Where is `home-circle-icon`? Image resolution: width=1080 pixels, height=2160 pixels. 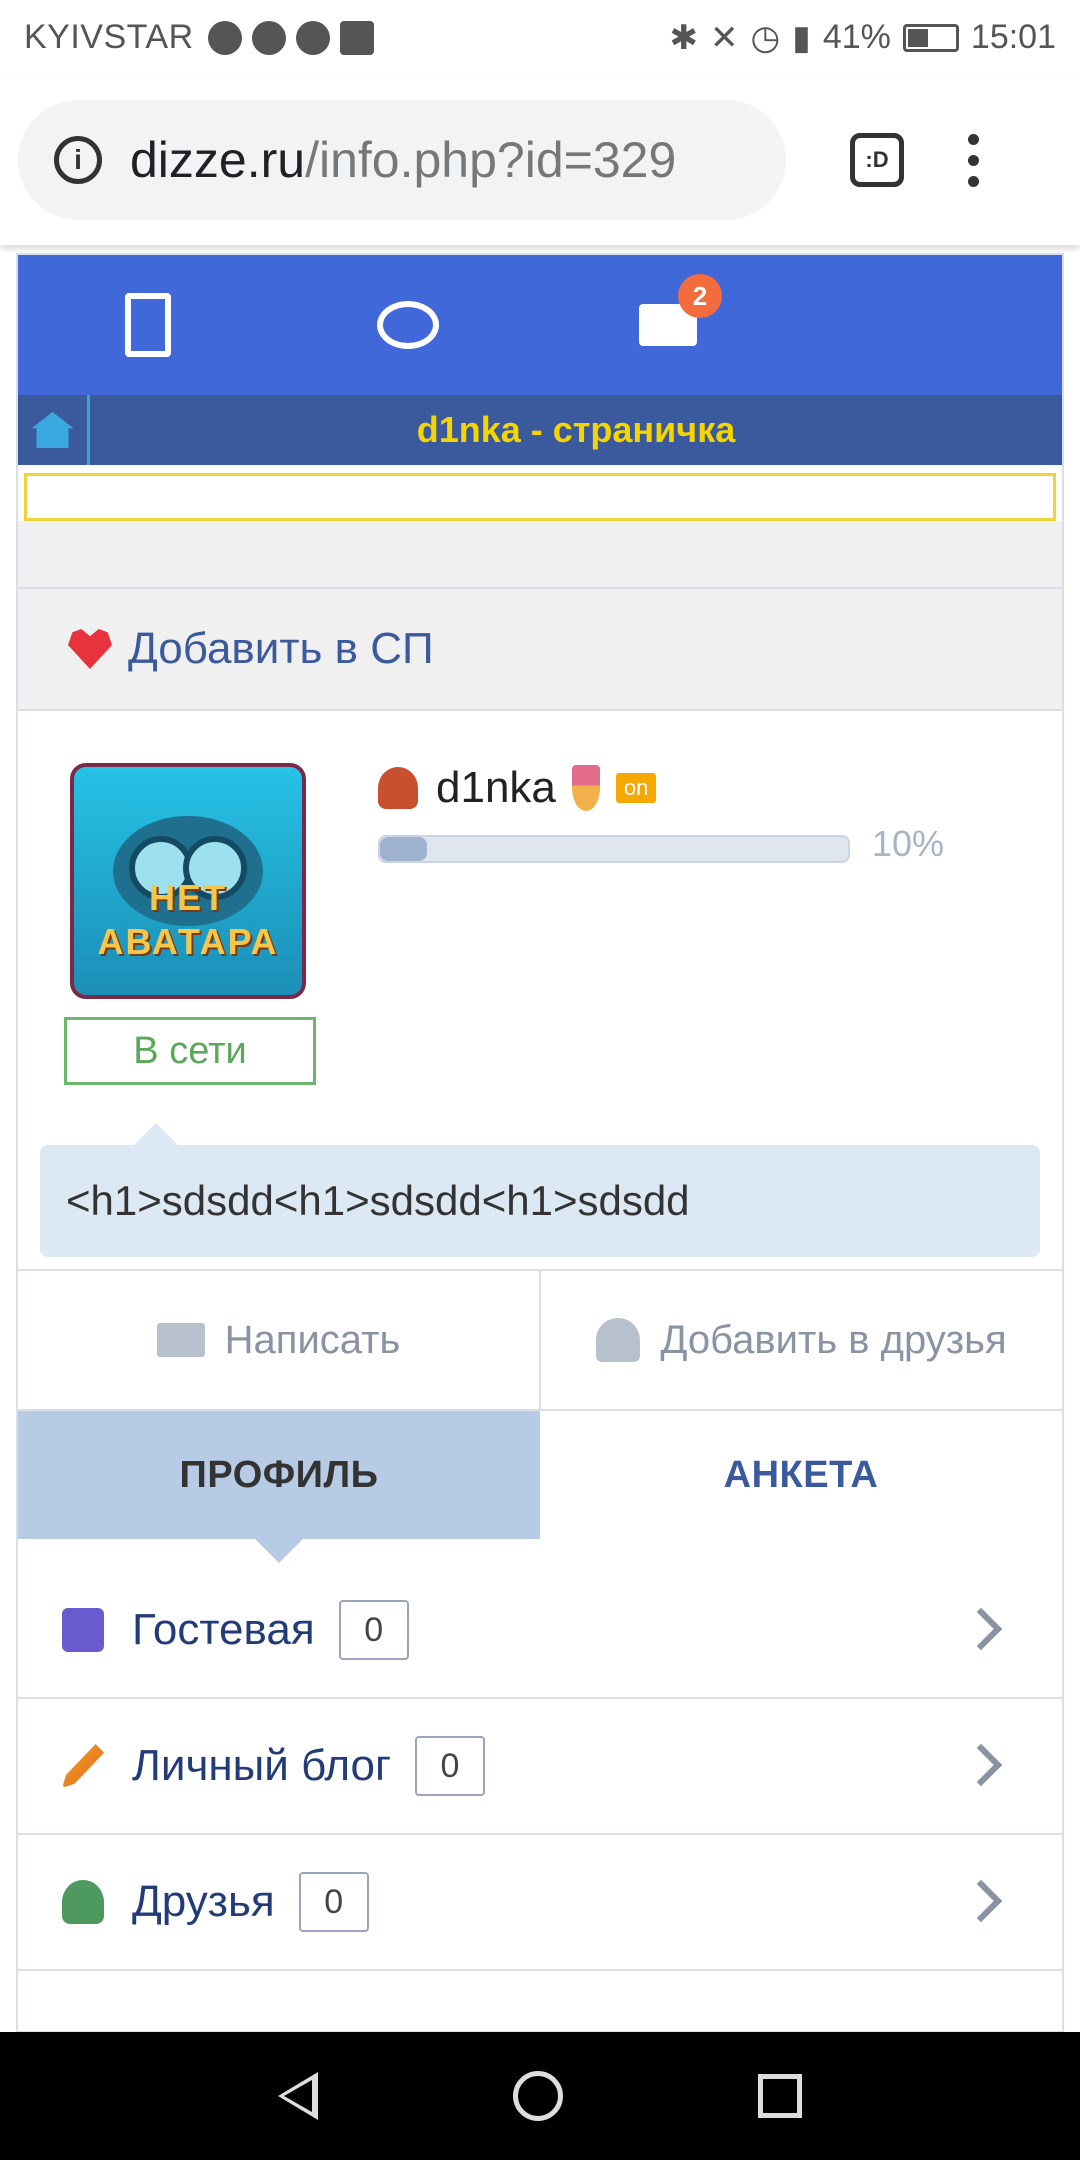
home-circle-icon is located at coordinates (537, 2096).